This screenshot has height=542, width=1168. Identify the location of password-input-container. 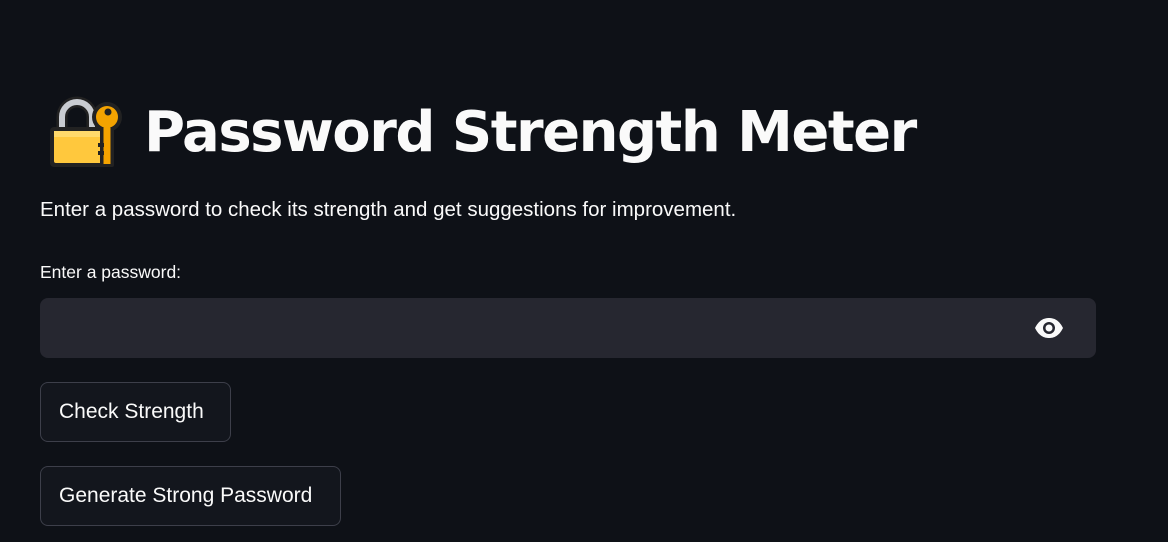
(568, 328).